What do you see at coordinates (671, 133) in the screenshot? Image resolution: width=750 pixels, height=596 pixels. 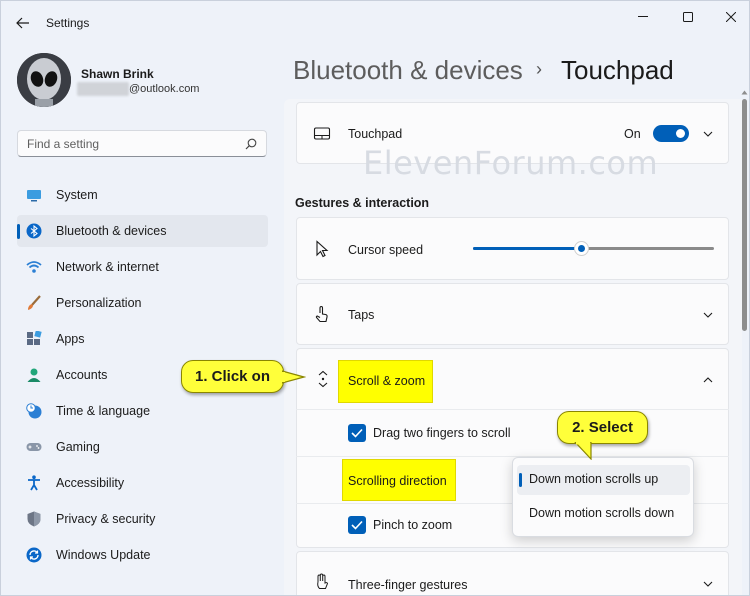 I see `touchpad-toggle` at bounding box center [671, 133].